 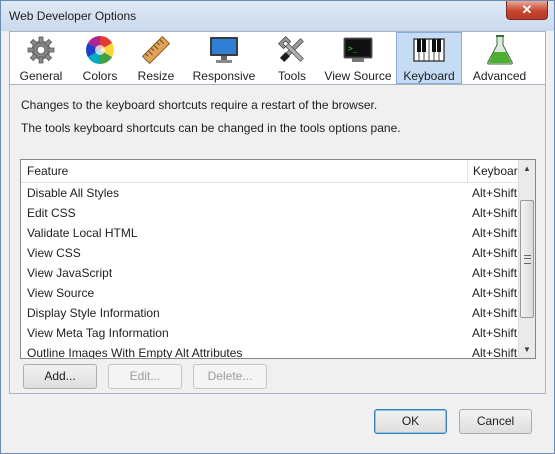 What do you see at coordinates (270, 193) in the screenshot?
I see `table-row: Disable All Styles Alt+Shift` at bounding box center [270, 193].